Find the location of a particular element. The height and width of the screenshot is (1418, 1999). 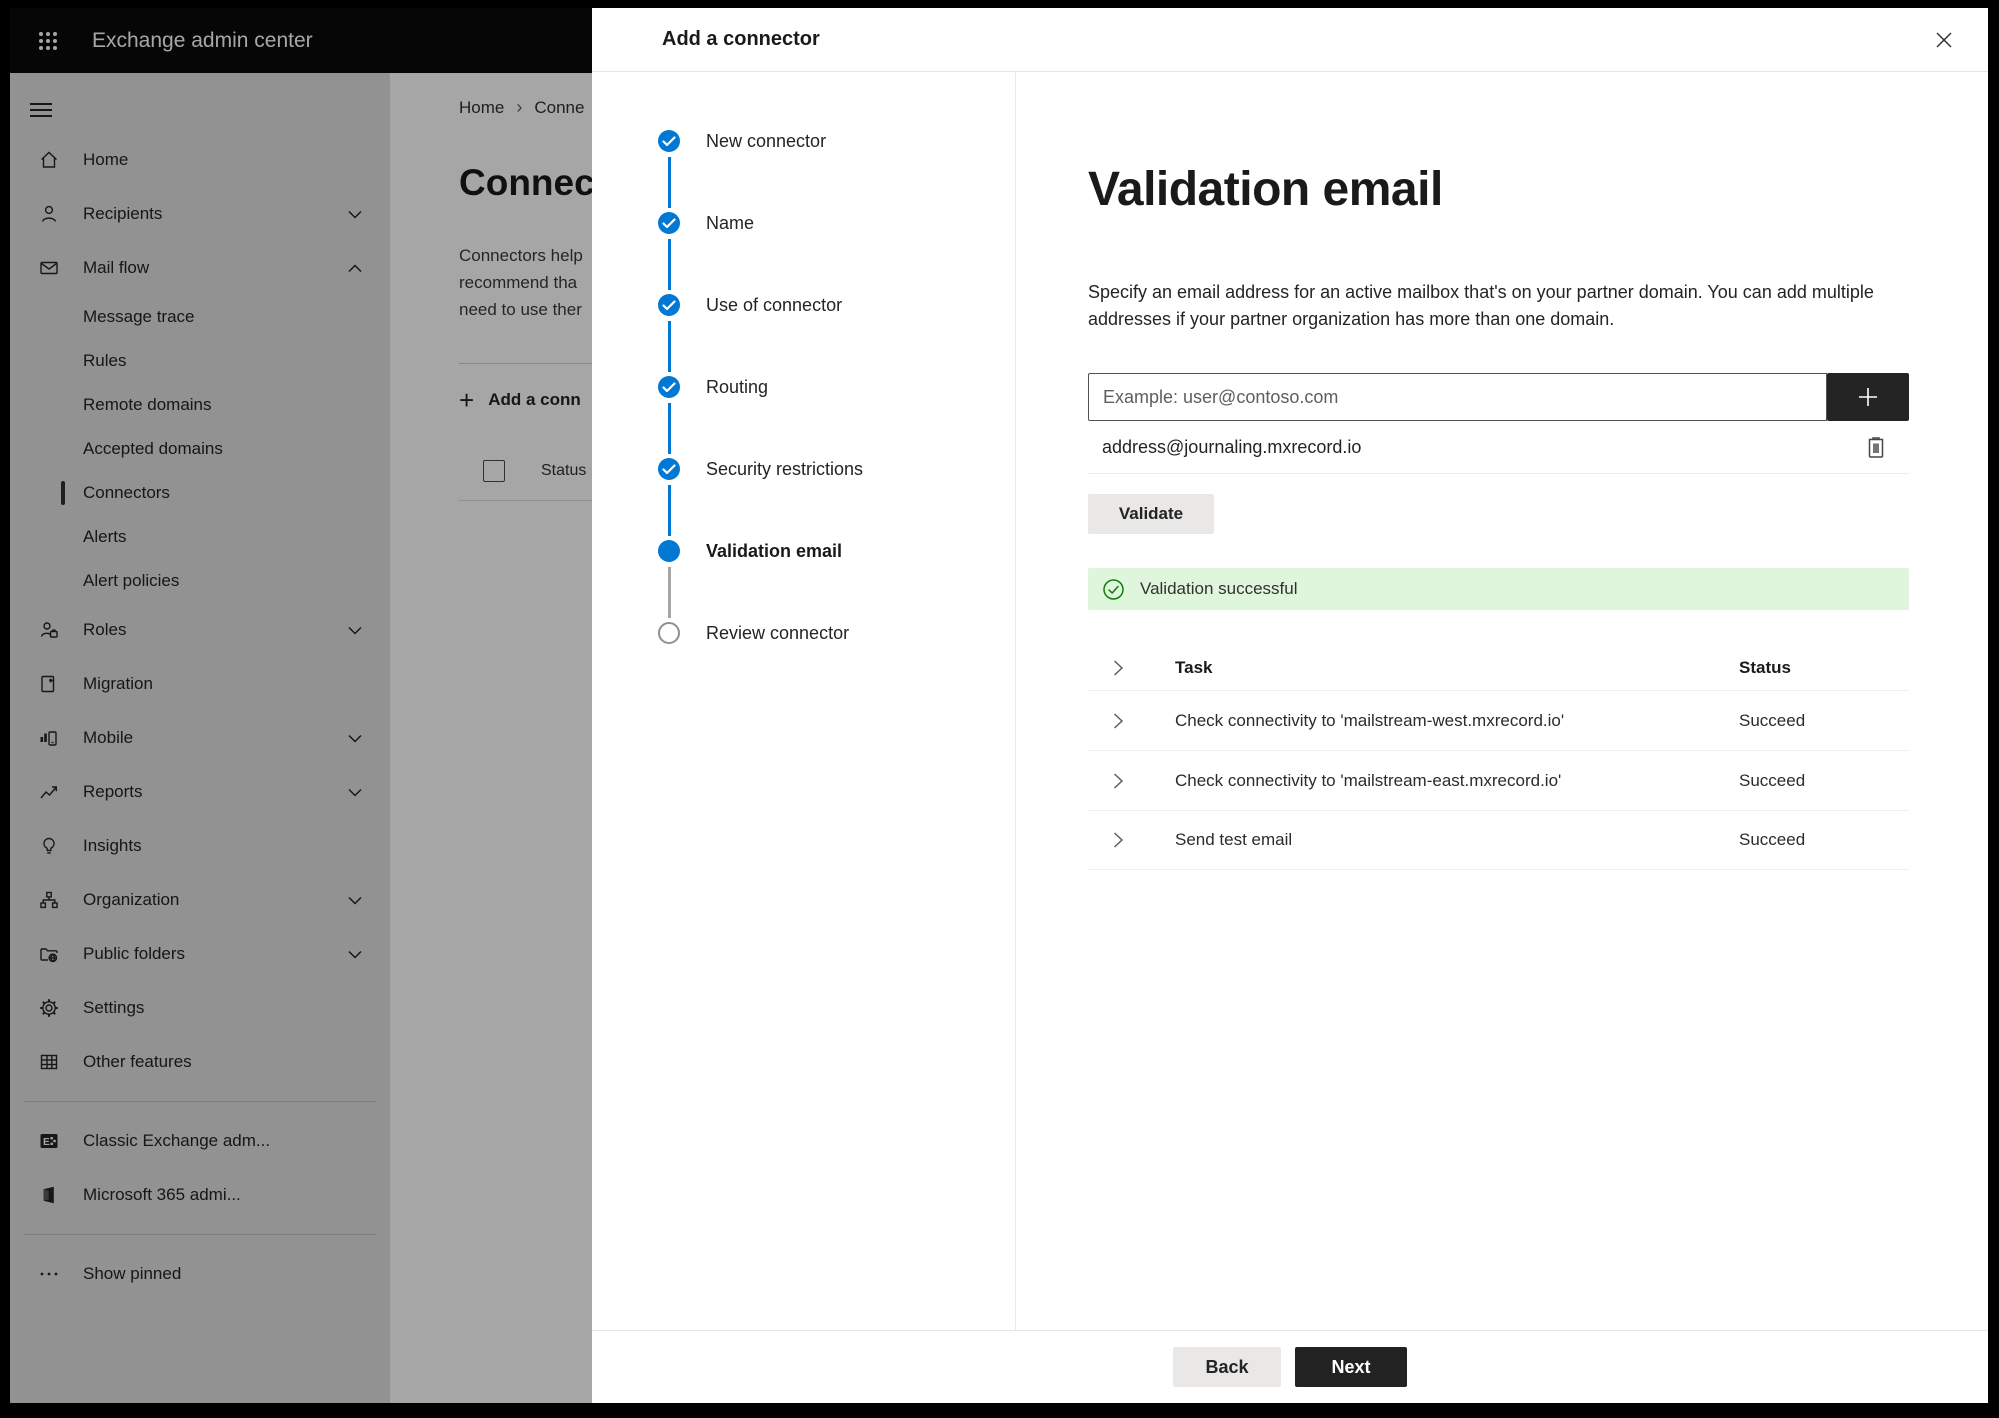

delete-address-button is located at coordinates (1876, 447).